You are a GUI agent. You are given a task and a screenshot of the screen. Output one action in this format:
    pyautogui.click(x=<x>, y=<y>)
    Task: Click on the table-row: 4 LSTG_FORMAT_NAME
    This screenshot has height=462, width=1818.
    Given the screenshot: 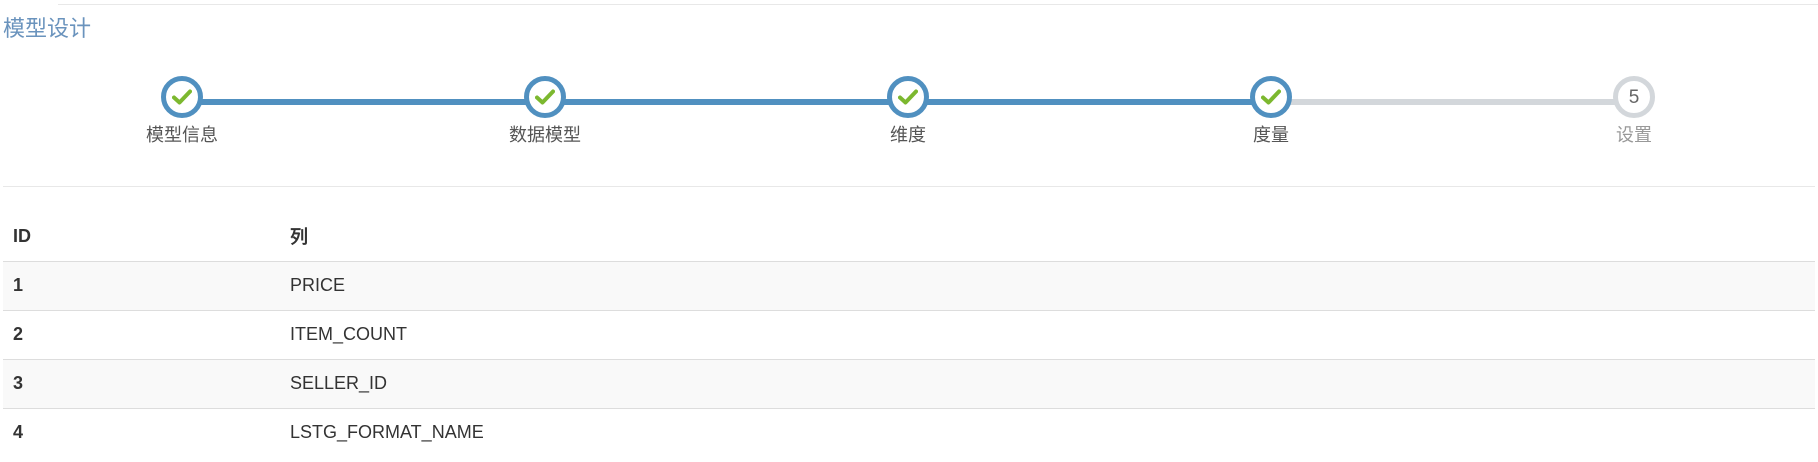 What is the action you would take?
    pyautogui.click(x=909, y=432)
    